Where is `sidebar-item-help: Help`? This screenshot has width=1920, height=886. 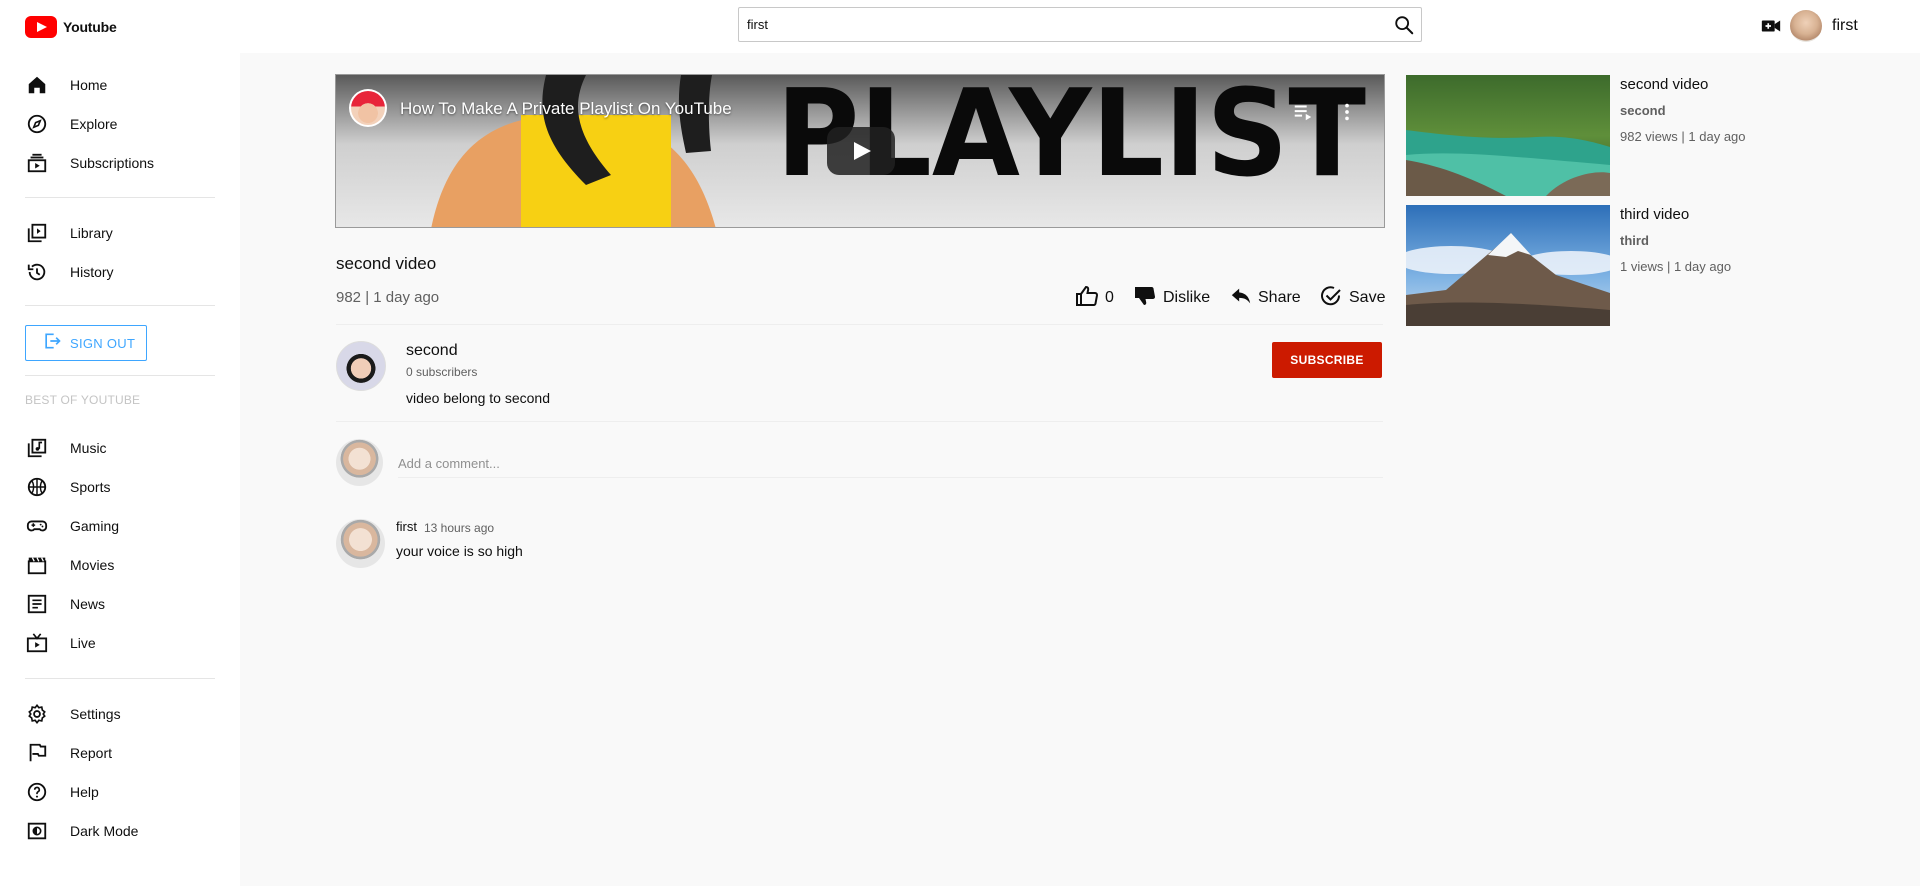 sidebar-item-help: Help is located at coordinates (62, 792).